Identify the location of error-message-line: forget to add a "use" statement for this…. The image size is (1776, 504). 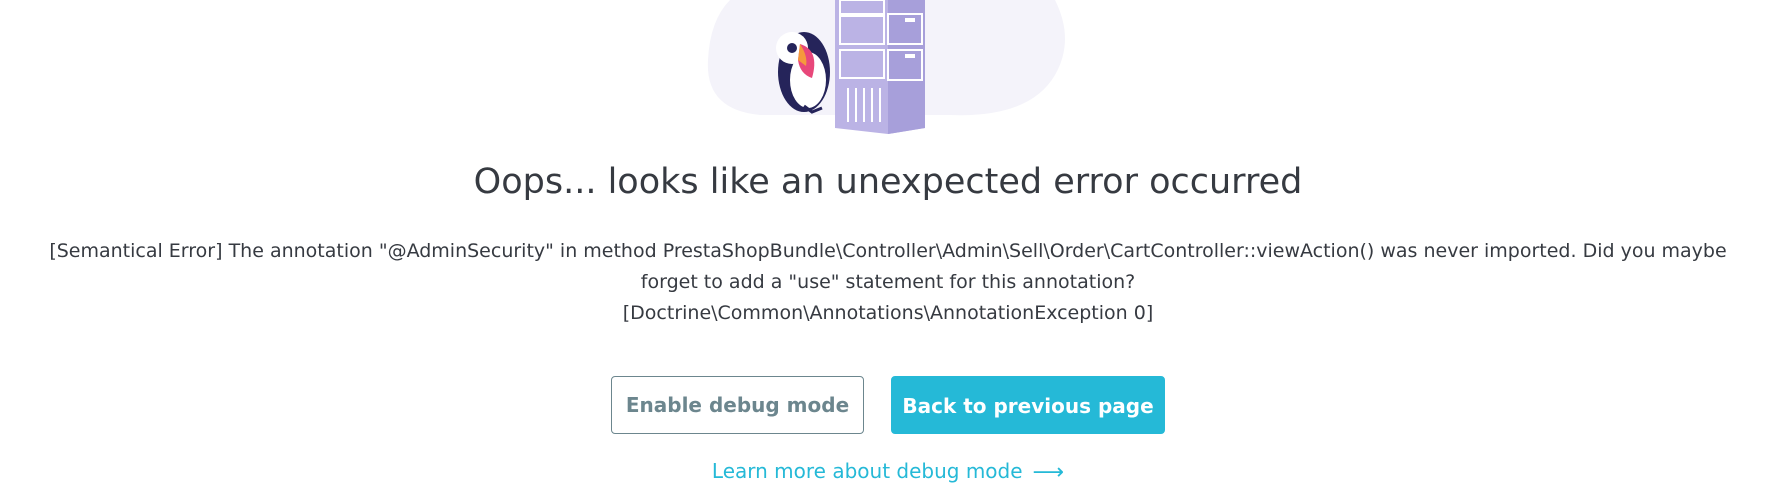
(888, 282).